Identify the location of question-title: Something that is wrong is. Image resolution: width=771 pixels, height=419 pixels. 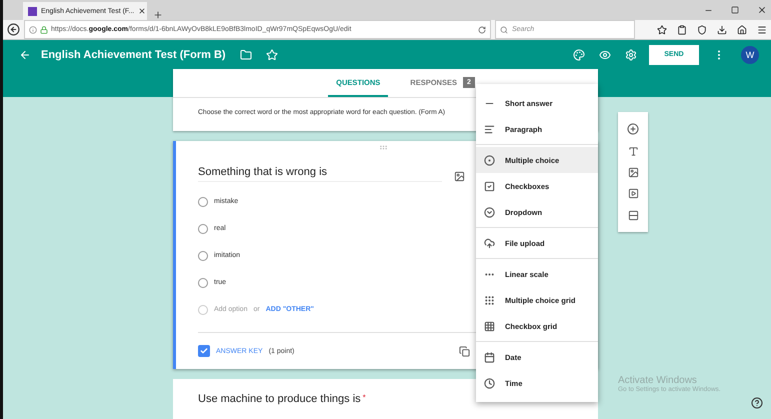
(320, 174).